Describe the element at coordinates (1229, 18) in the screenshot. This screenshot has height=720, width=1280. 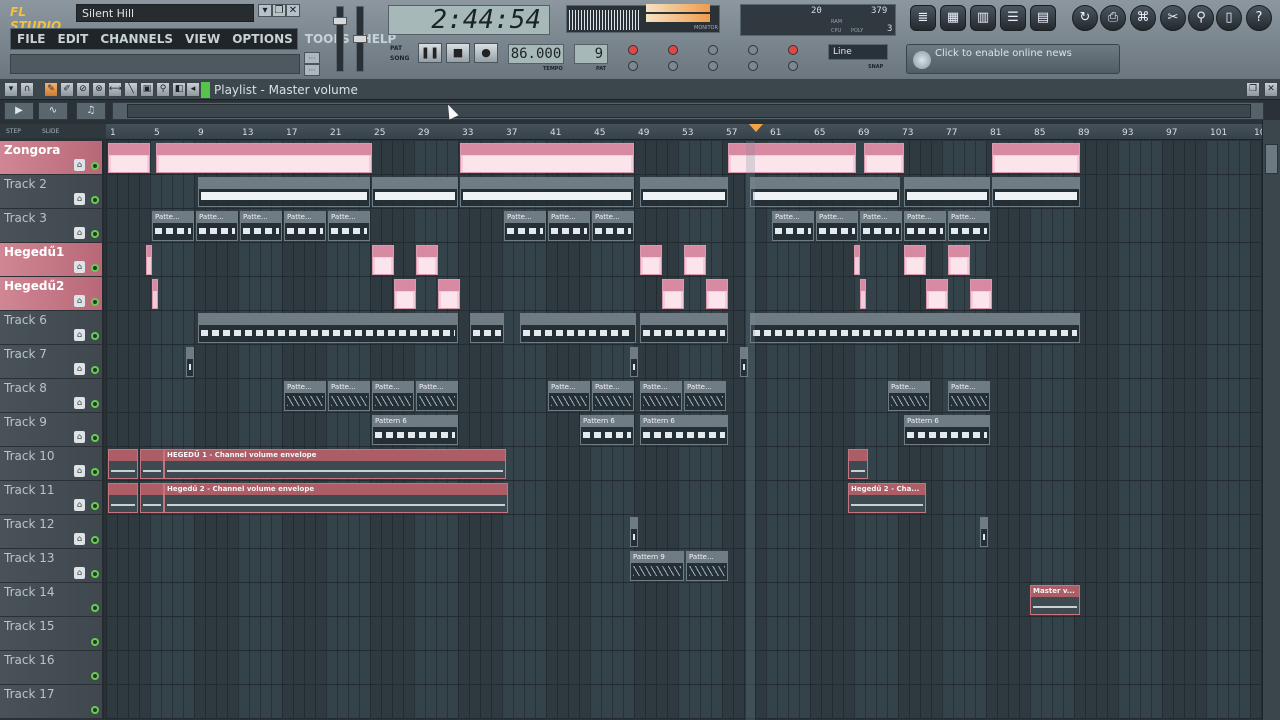
I see `document-icon: ▯` at that location.